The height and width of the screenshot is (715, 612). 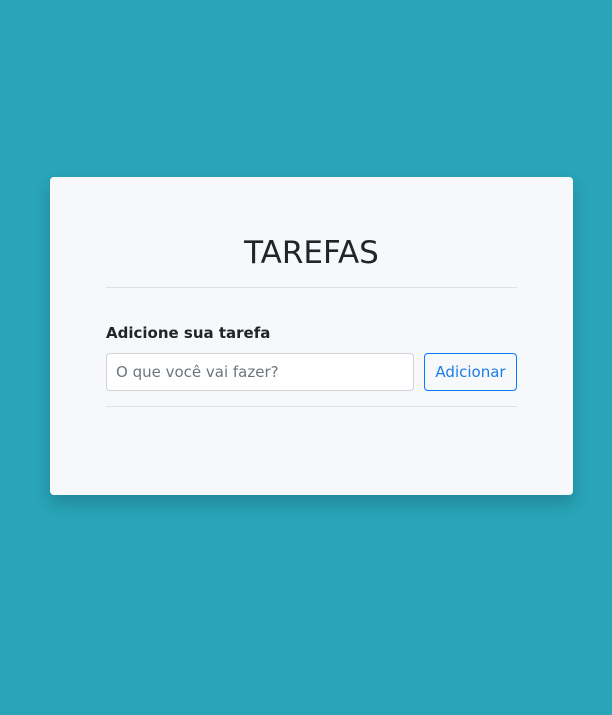 I want to click on title-divider, so click(x=311, y=287).